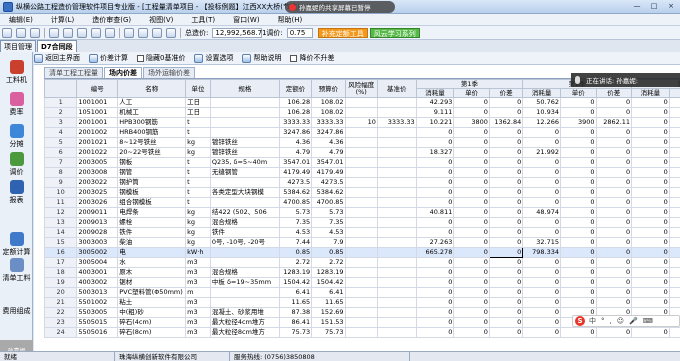 This screenshot has height=361, width=680. What do you see at coordinates (541, 242) in the screenshot?
I see `table-cell: 32.715` at bounding box center [541, 242].